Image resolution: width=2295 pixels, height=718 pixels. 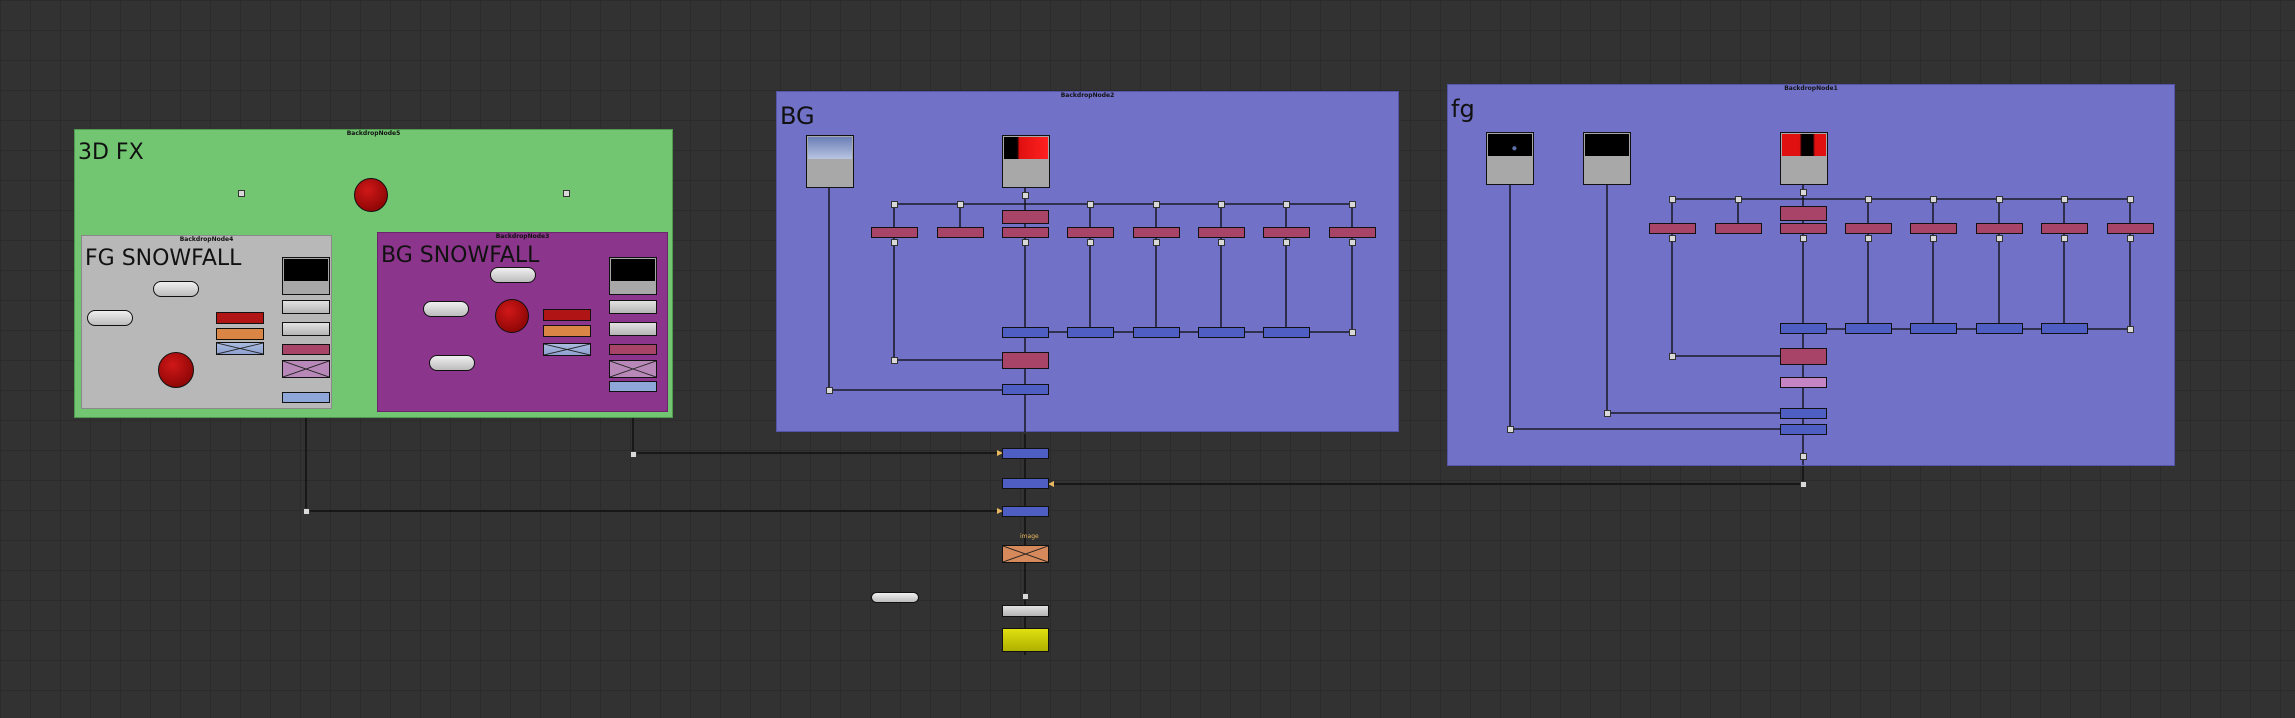 What do you see at coordinates (1029, 536) in the screenshot?
I see `input-pin-label: image` at bounding box center [1029, 536].